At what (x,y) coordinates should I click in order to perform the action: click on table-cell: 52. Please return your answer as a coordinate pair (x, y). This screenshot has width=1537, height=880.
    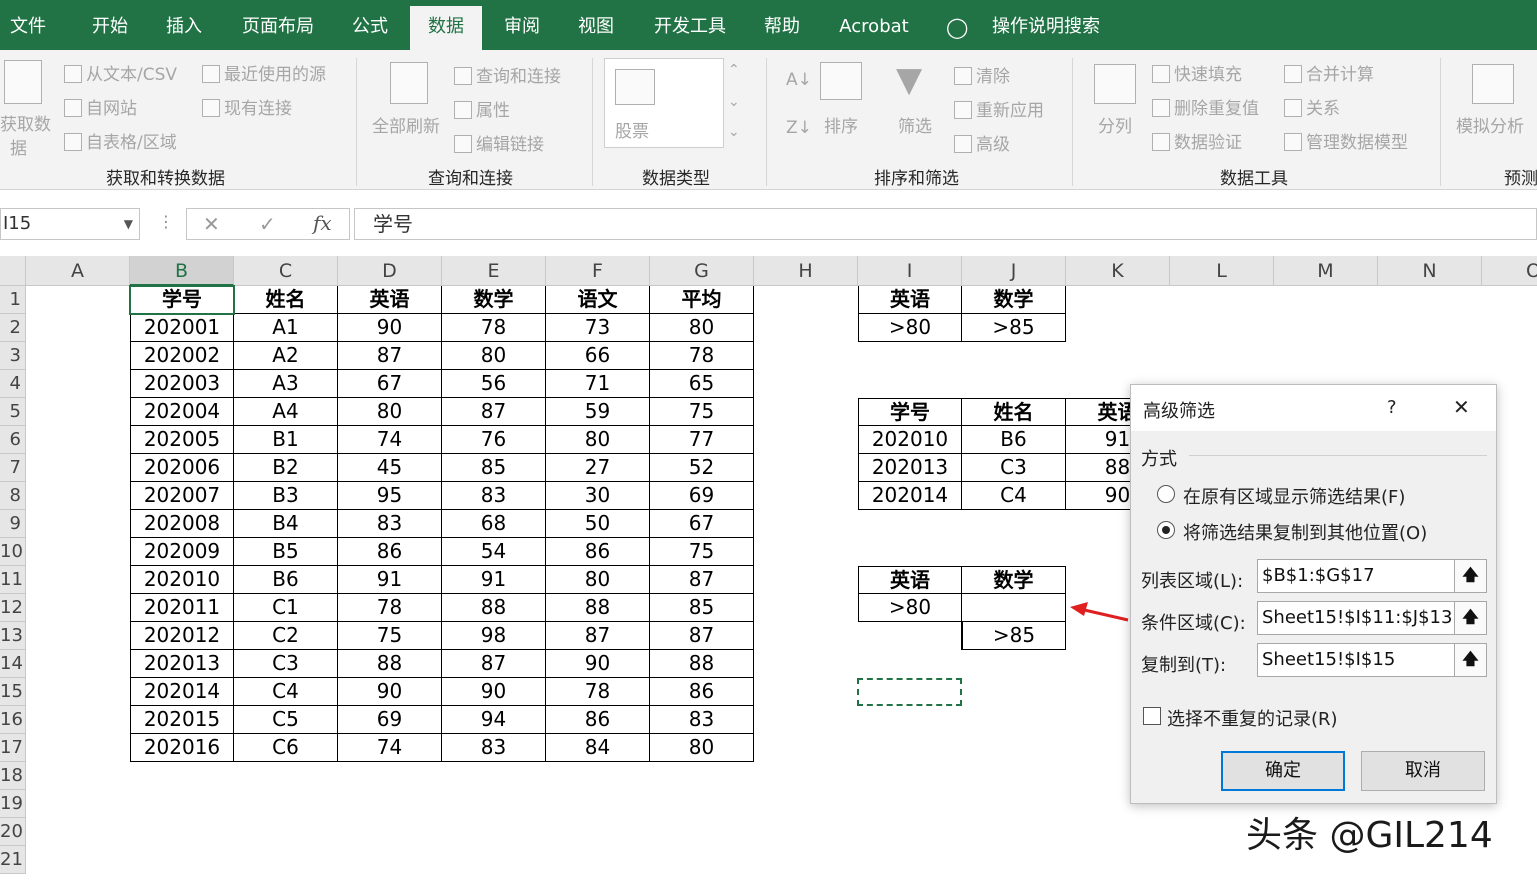
    Looking at the image, I should click on (702, 468).